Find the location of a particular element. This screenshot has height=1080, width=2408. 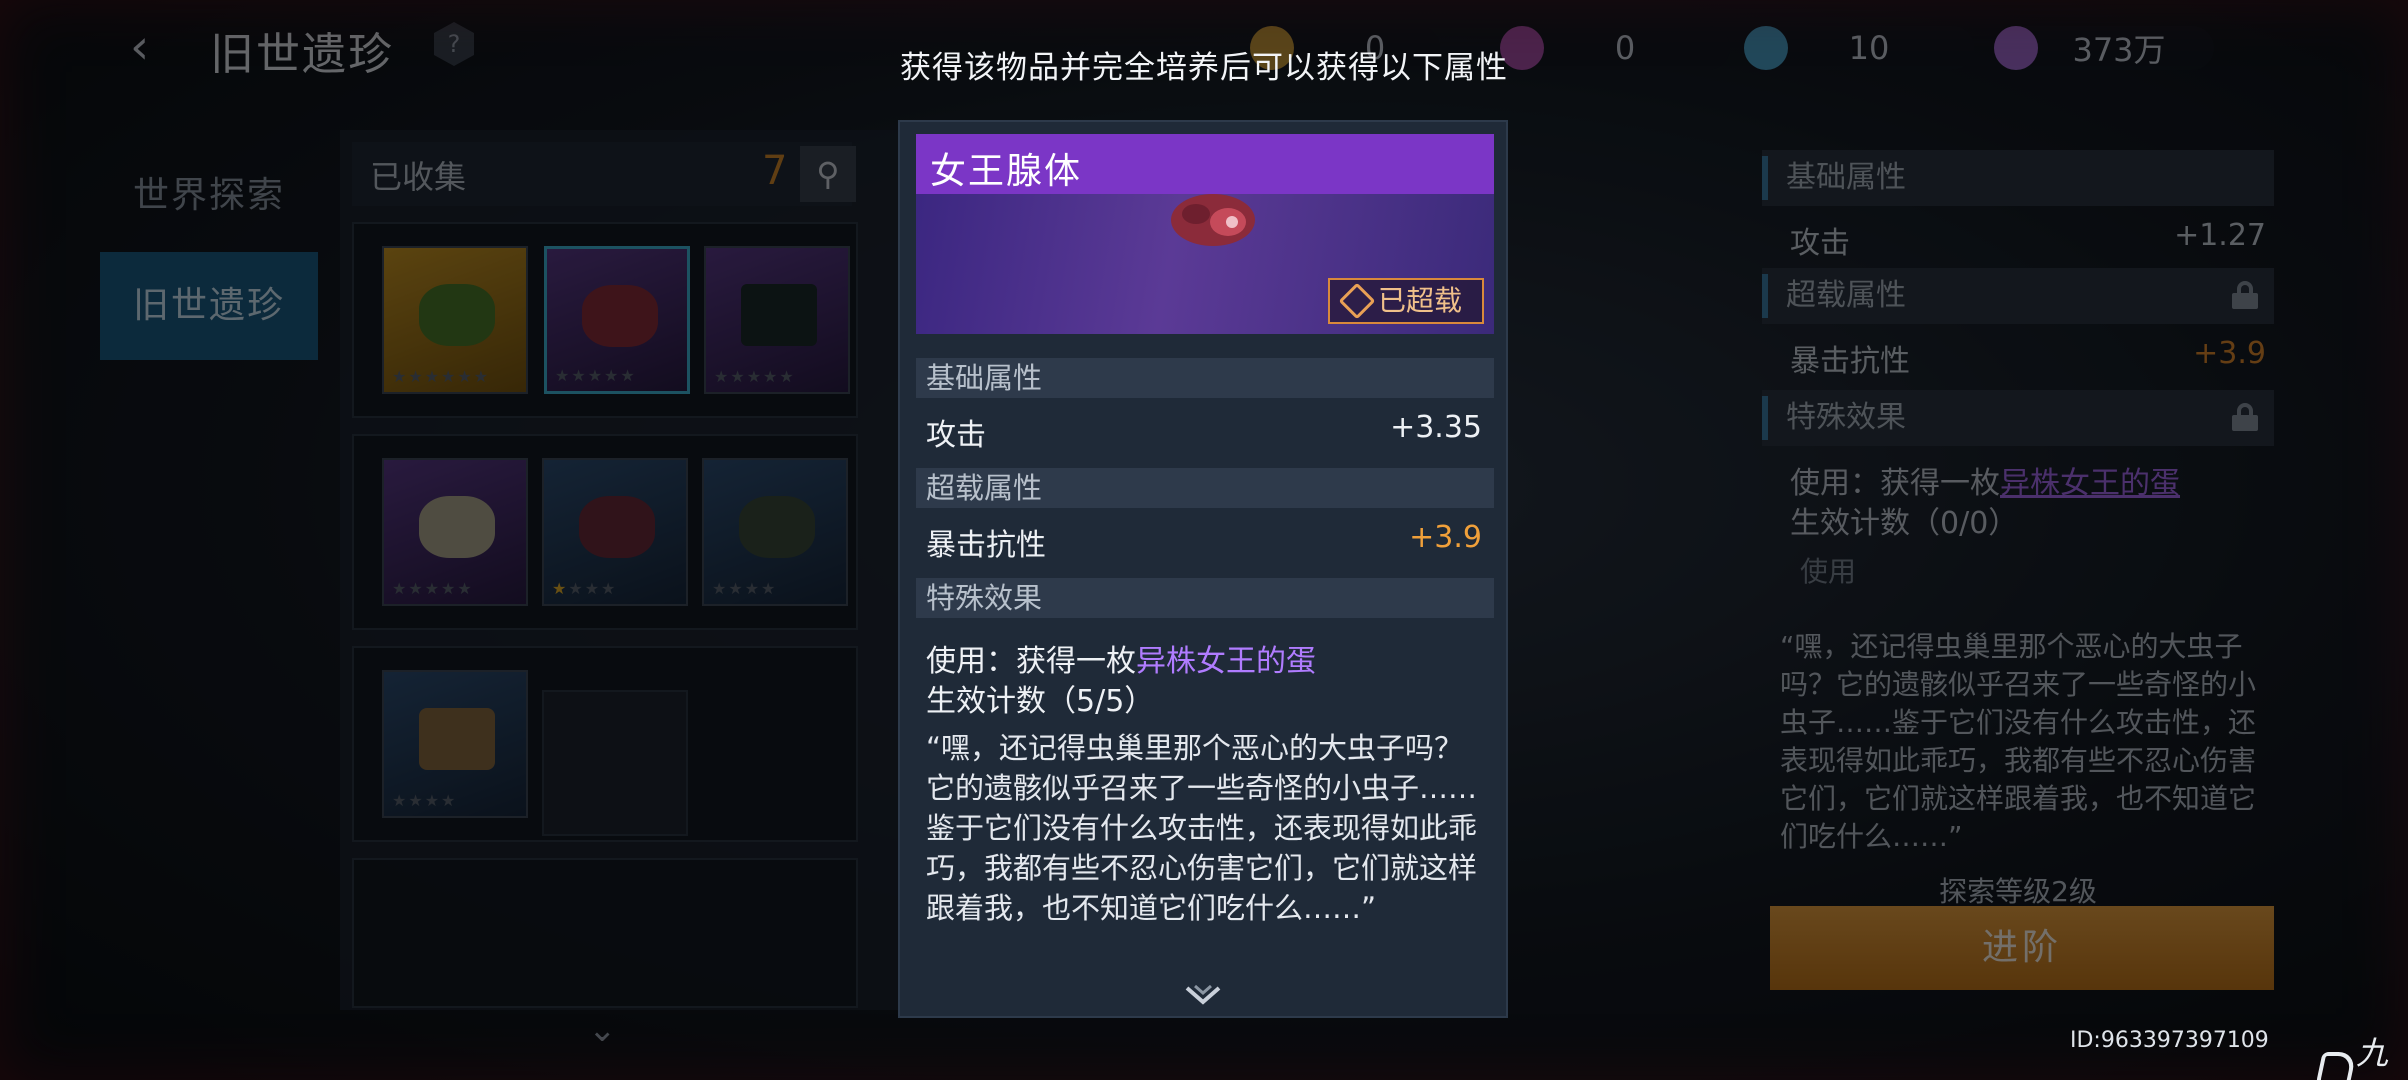

nav-item-world-explore: 世界探索 is located at coordinates (209, 196).